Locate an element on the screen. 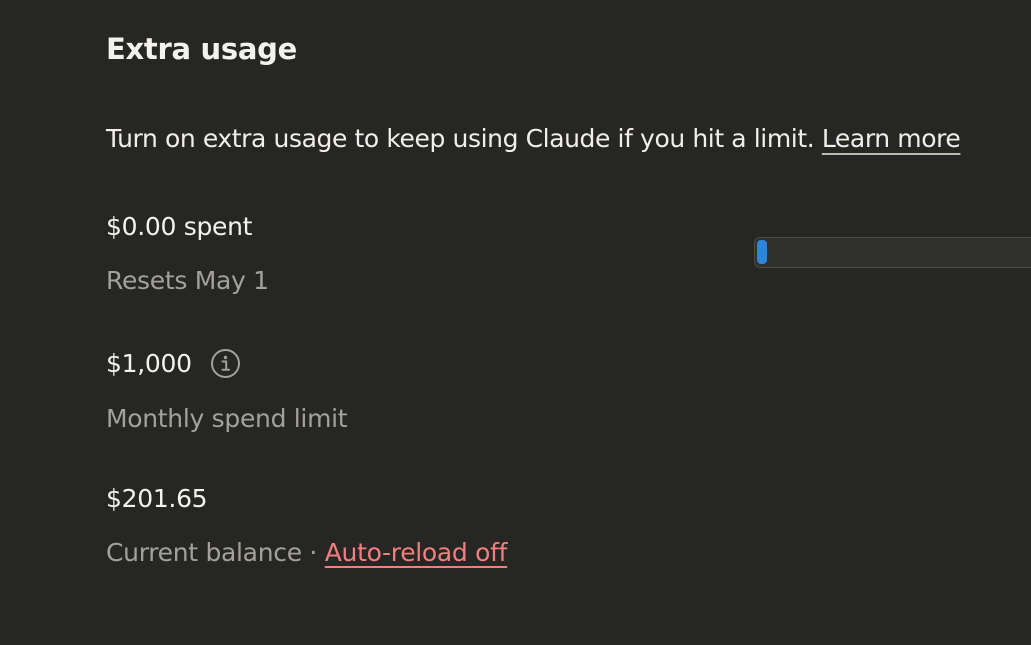  balance-amount: $201.65 is located at coordinates (157, 498).